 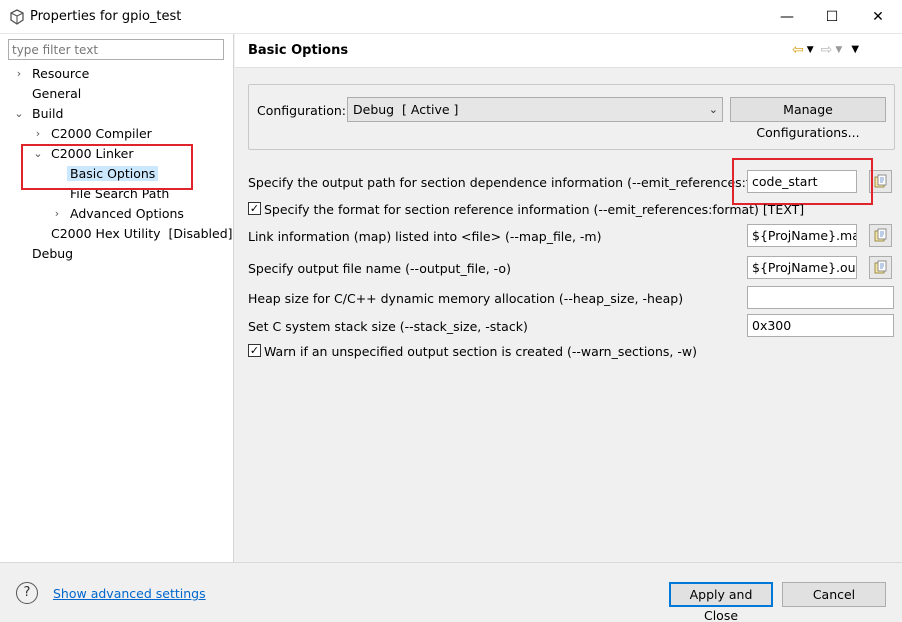 I want to click on apply-and-close-button: Apply and Close, so click(x=721, y=602).